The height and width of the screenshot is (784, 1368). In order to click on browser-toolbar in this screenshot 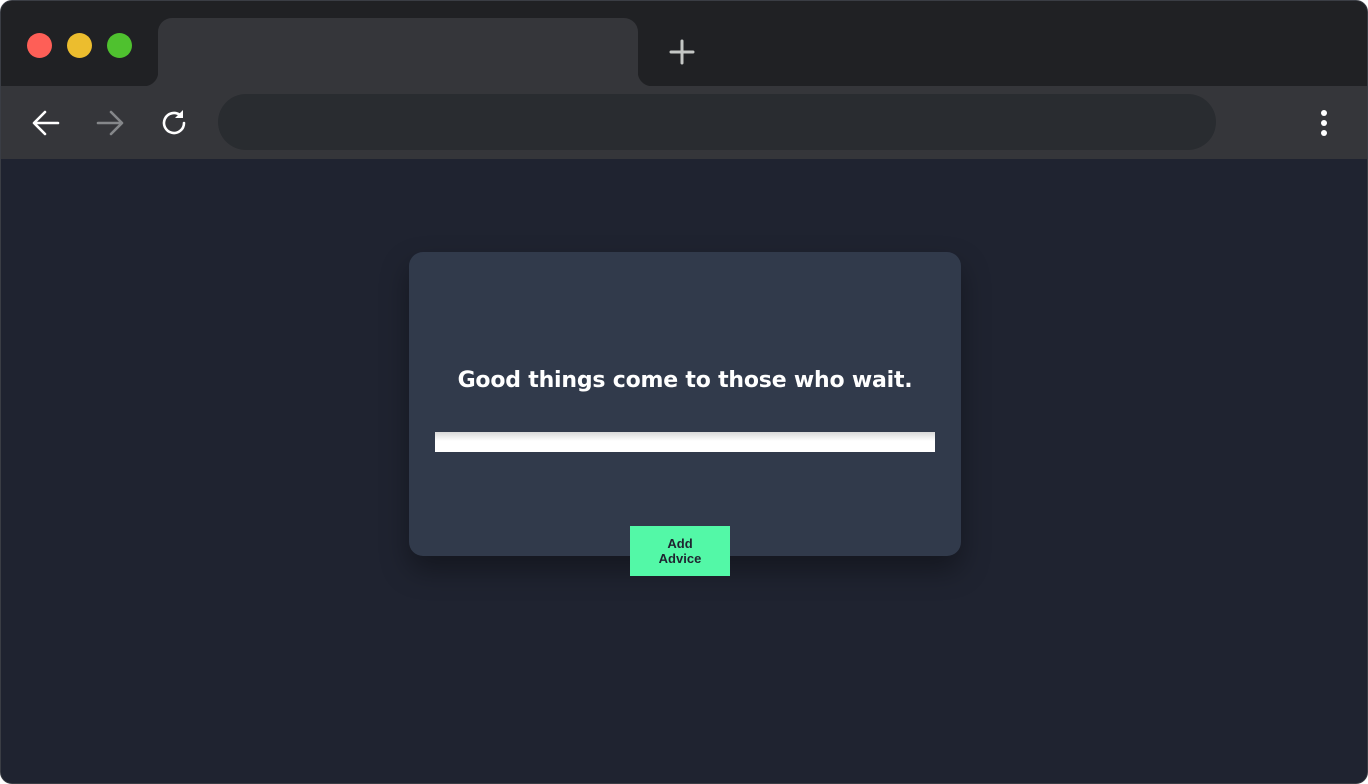, I will do `click(684, 122)`.